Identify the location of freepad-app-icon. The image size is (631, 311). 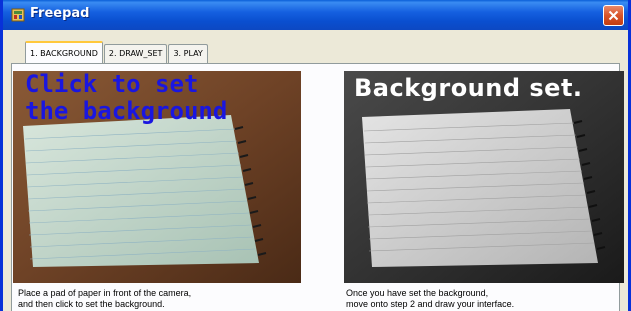
(18, 14).